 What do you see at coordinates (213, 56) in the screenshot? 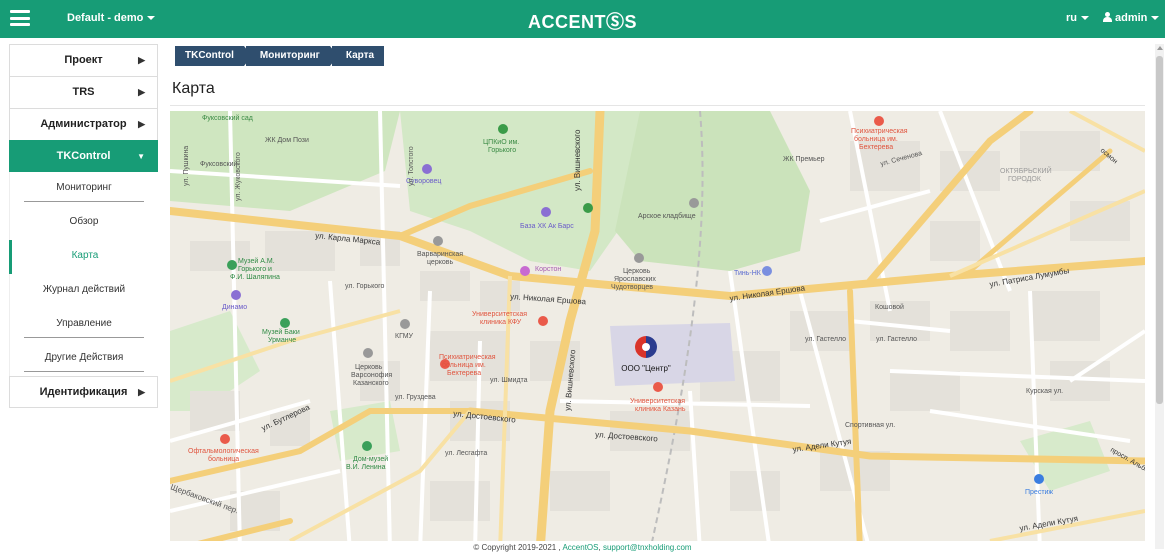
I see `breadcrumb-item-tkcontrol: TKControl` at bounding box center [213, 56].